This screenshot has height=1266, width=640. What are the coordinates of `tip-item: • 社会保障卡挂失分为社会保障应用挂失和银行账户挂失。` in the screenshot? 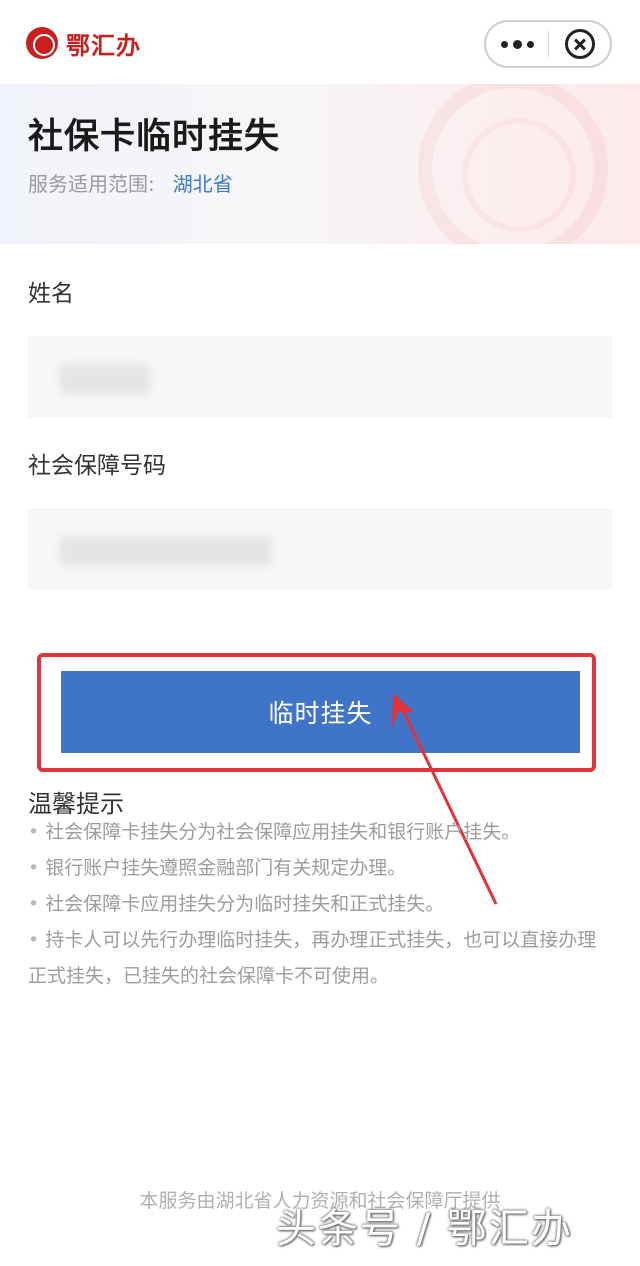 It's located at (320, 832).